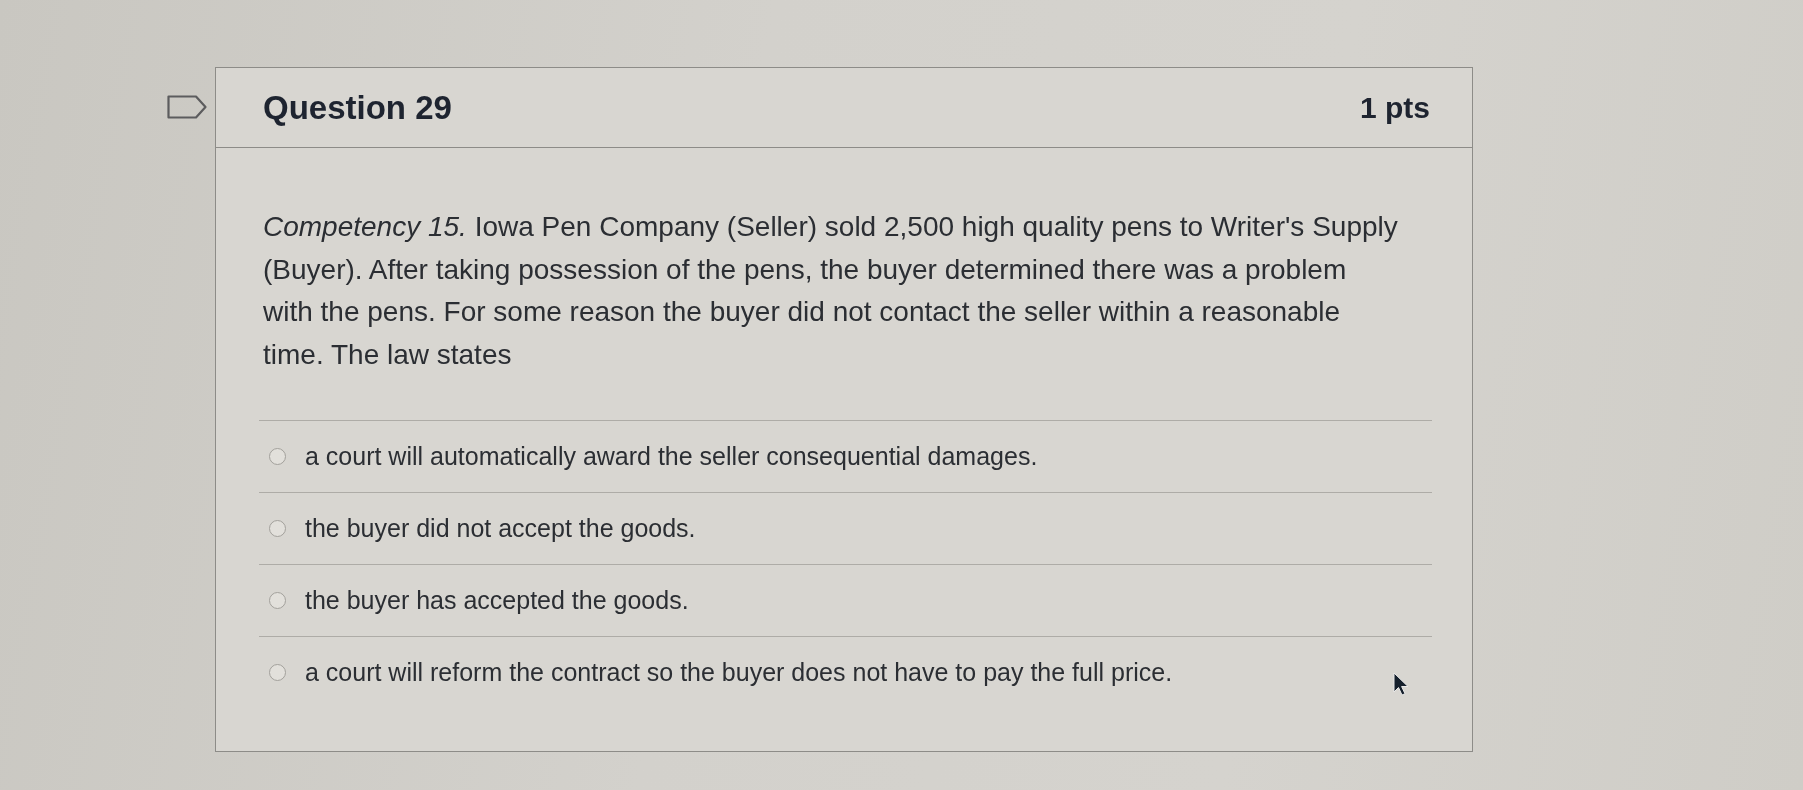  Describe the element at coordinates (500, 528) in the screenshot. I see `answer-label: the buyer did not accept the goods.` at that location.